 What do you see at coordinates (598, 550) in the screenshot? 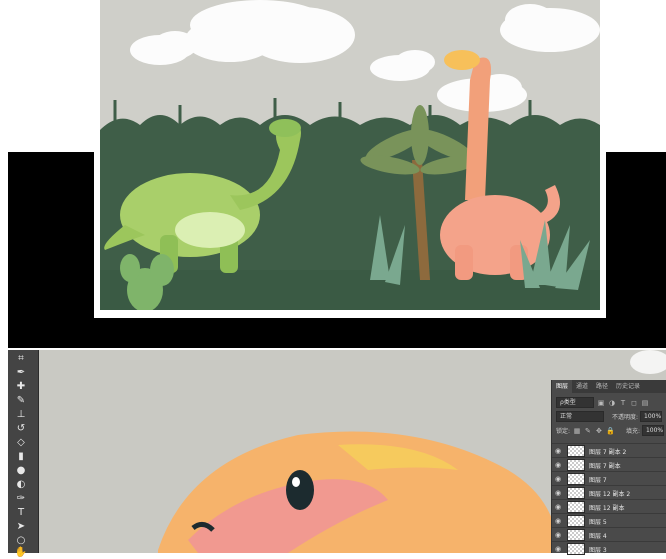
I see `layer-name: 图层 3` at bounding box center [598, 550].